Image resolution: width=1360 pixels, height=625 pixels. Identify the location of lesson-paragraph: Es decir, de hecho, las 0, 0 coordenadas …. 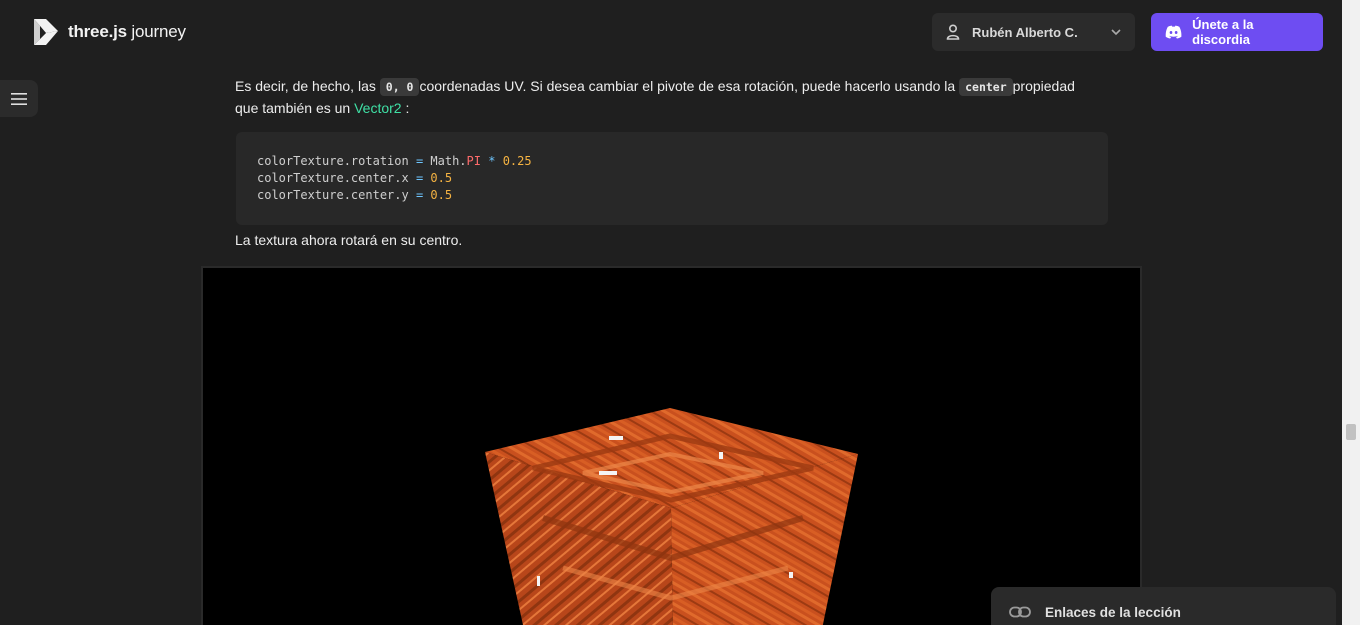
(665, 97).